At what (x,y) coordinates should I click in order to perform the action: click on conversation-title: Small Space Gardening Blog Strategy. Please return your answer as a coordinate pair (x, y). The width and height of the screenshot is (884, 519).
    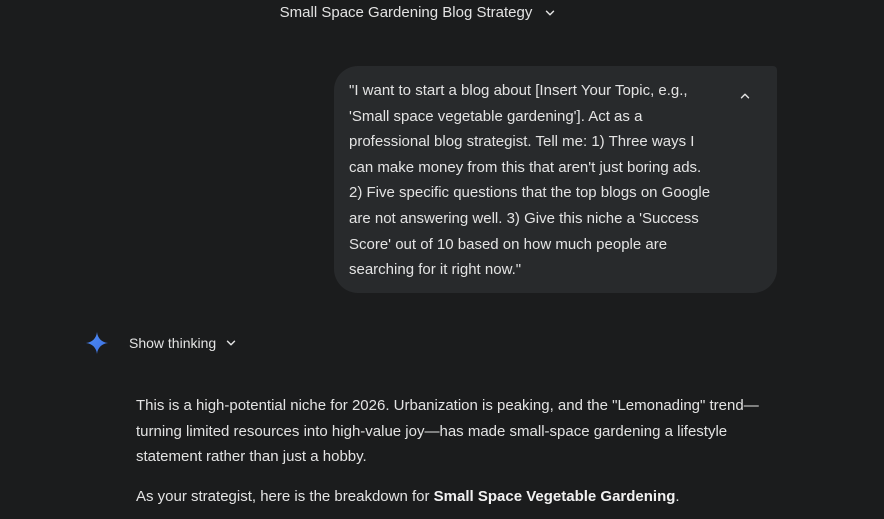
    Looking at the image, I should click on (420, 13).